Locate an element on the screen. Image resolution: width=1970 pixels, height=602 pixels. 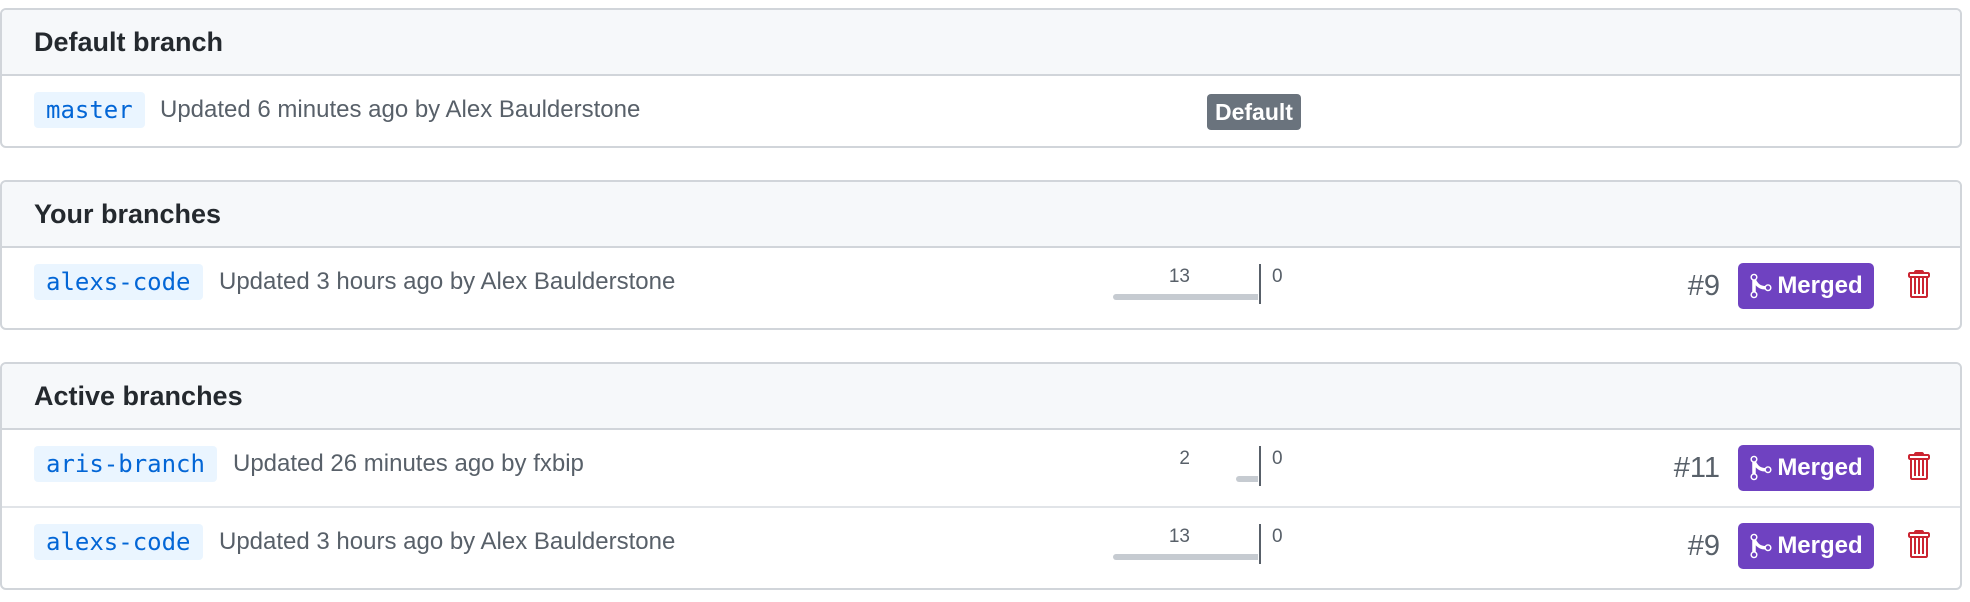
branch-name-link: aris-branch is located at coordinates (125, 464).